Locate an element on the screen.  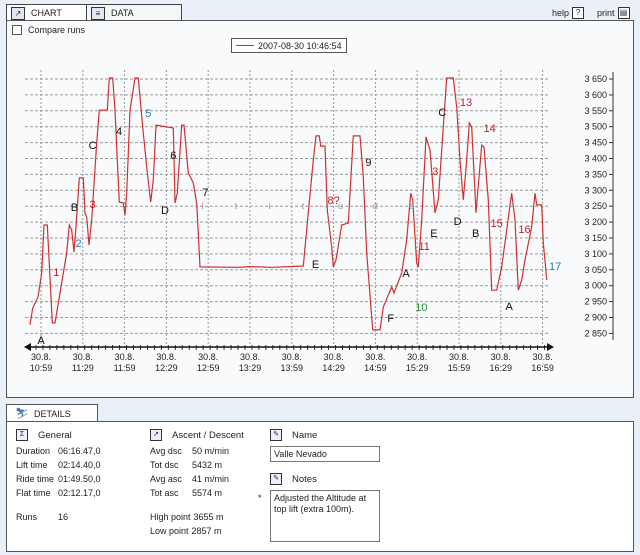
chart-annotation: 11 is located at coordinates (423, 247).